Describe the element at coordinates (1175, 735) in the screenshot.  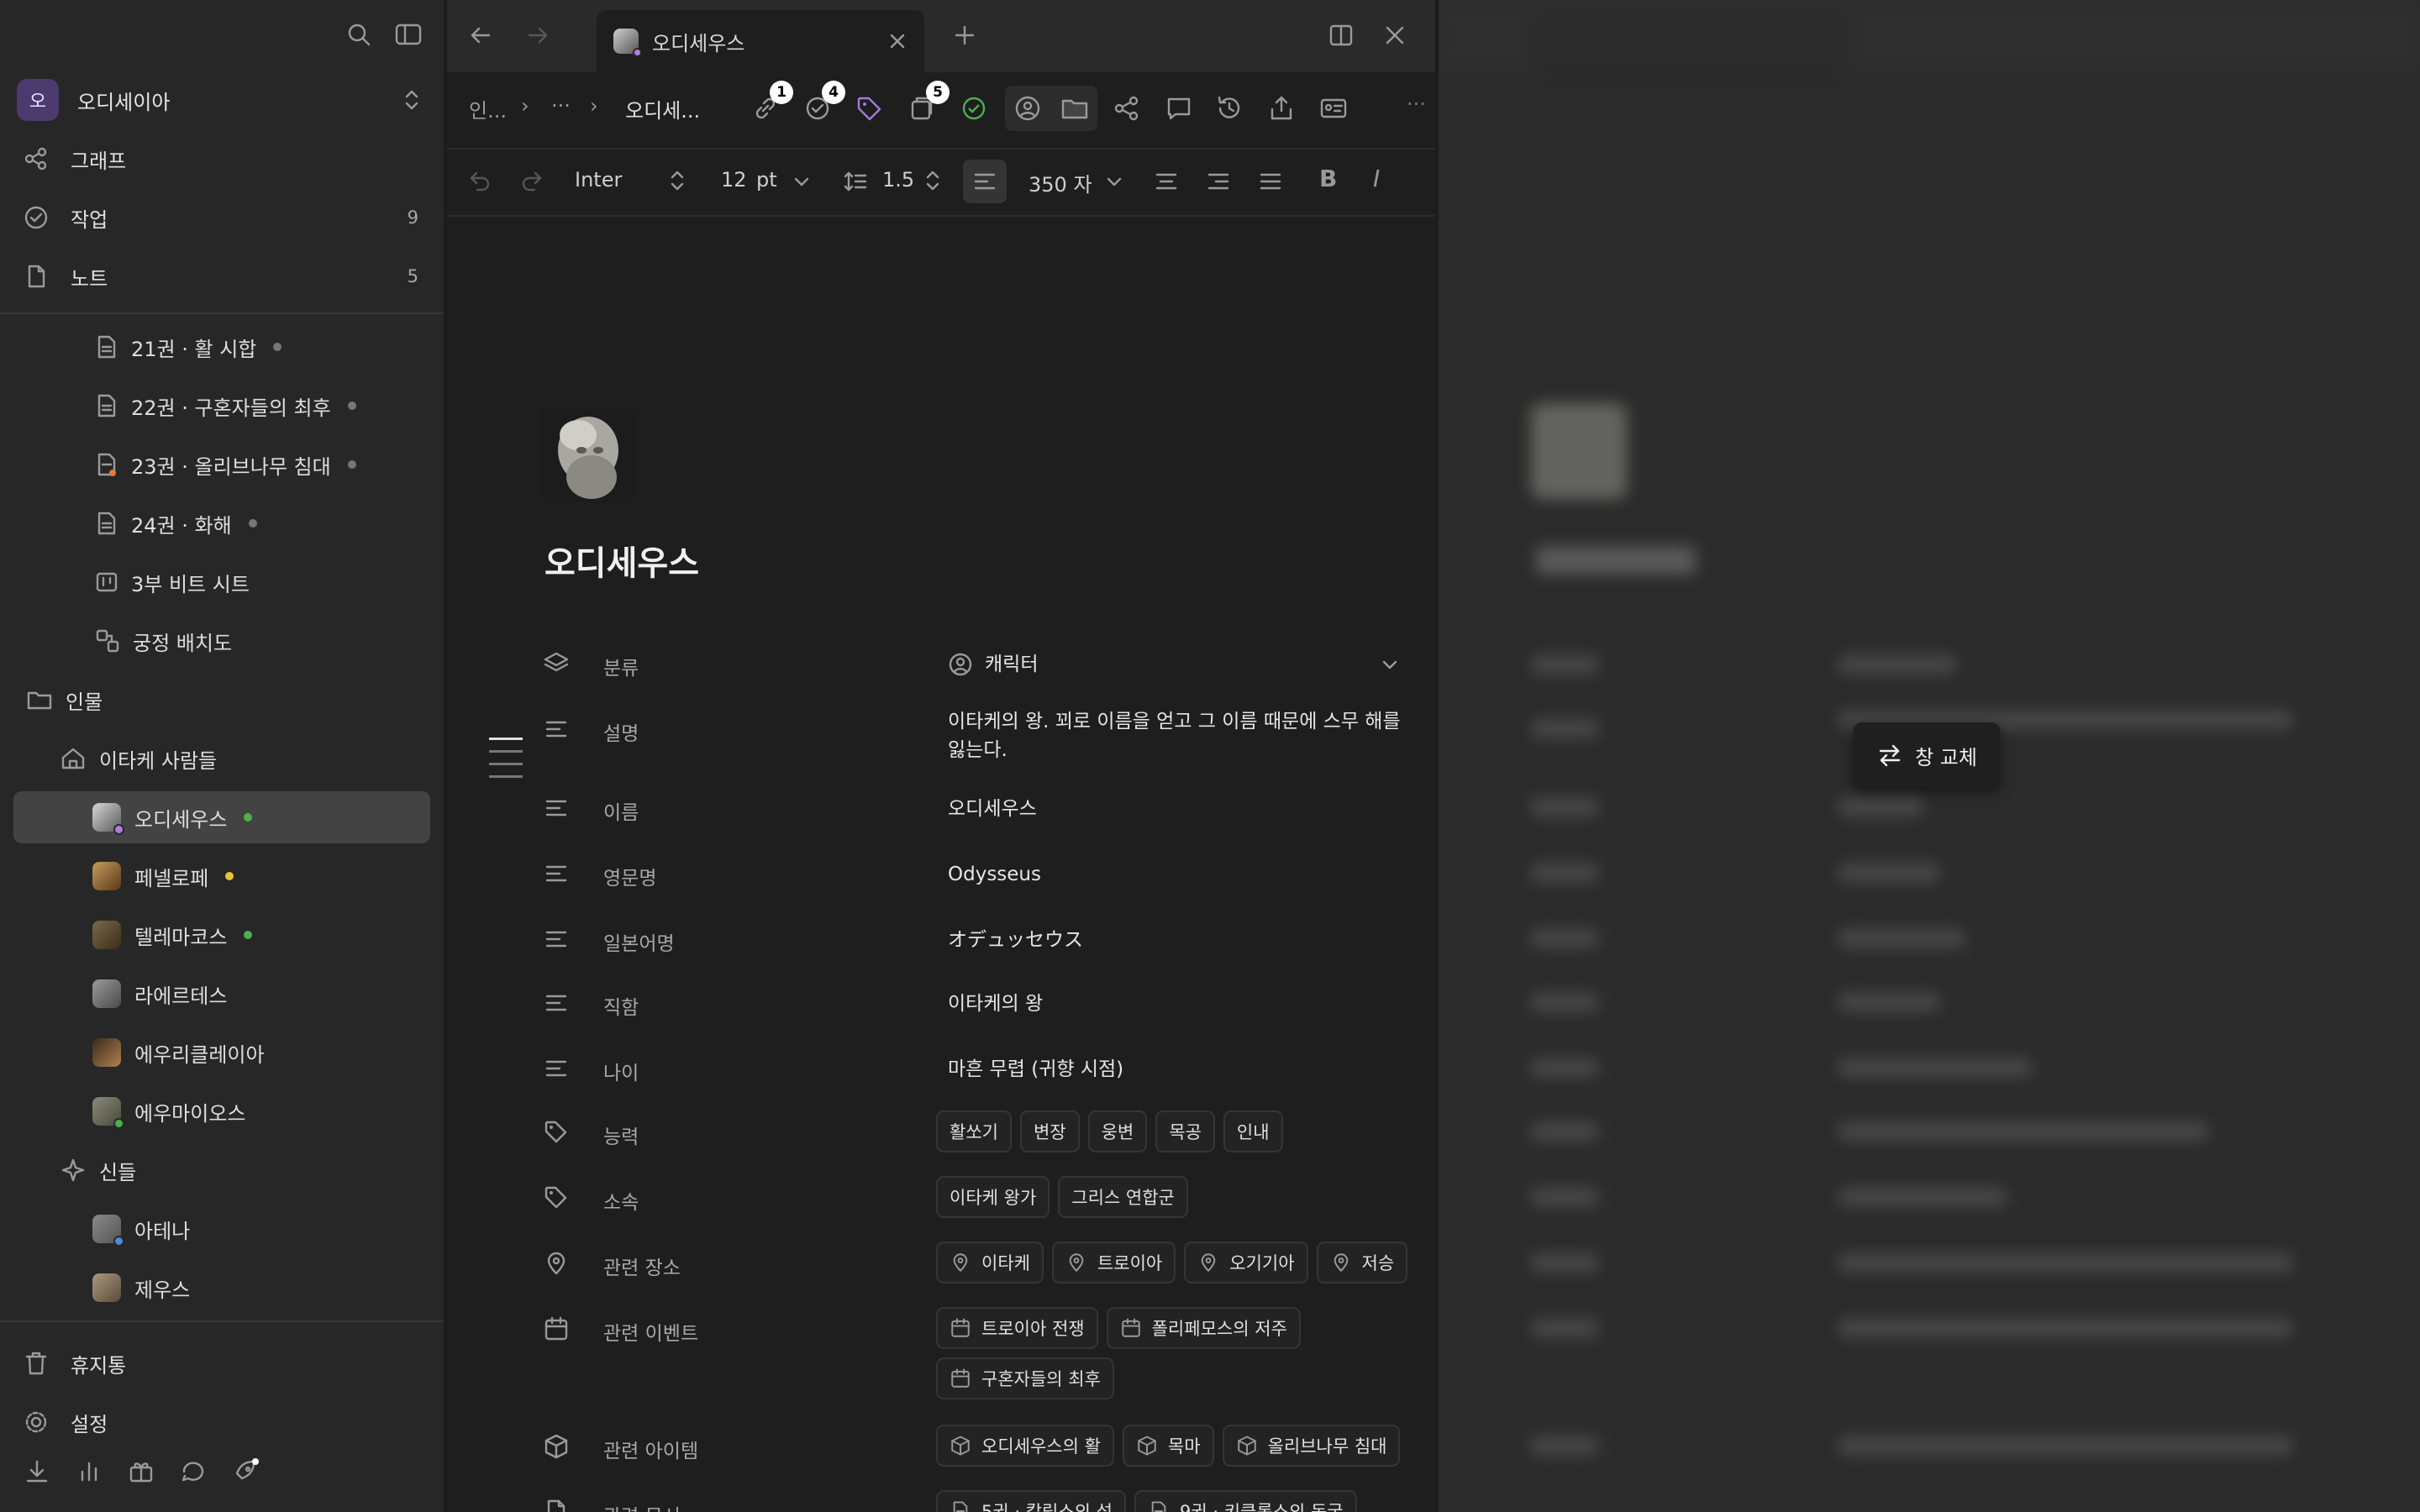
I see `description-value: 이타케의 왕. 꾀로 이름을 얻고 그 이름 때문에 스무 해를 잃는다.` at that location.